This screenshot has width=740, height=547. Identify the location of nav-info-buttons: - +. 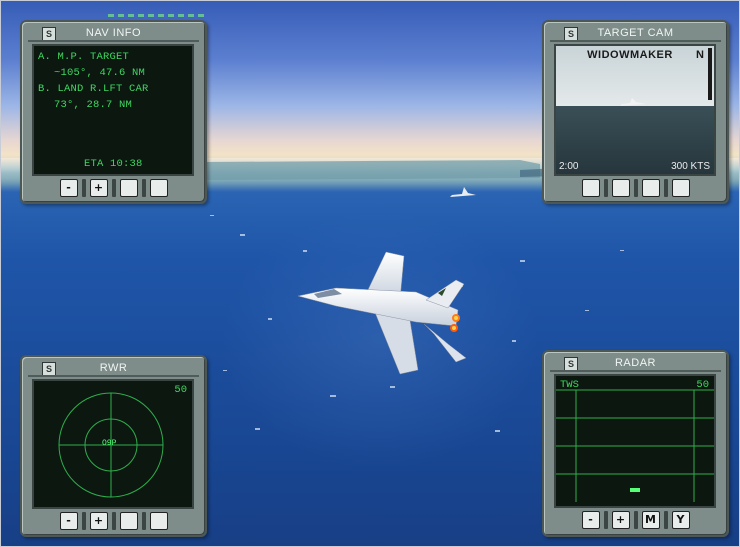
(113, 188).